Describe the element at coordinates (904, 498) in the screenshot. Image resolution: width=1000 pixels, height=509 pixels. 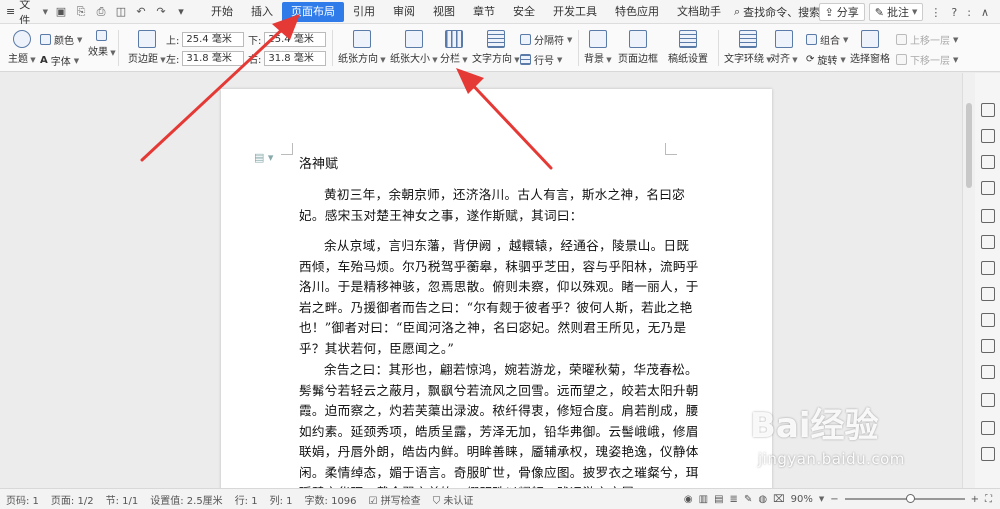
I see `zoom-slider` at that location.